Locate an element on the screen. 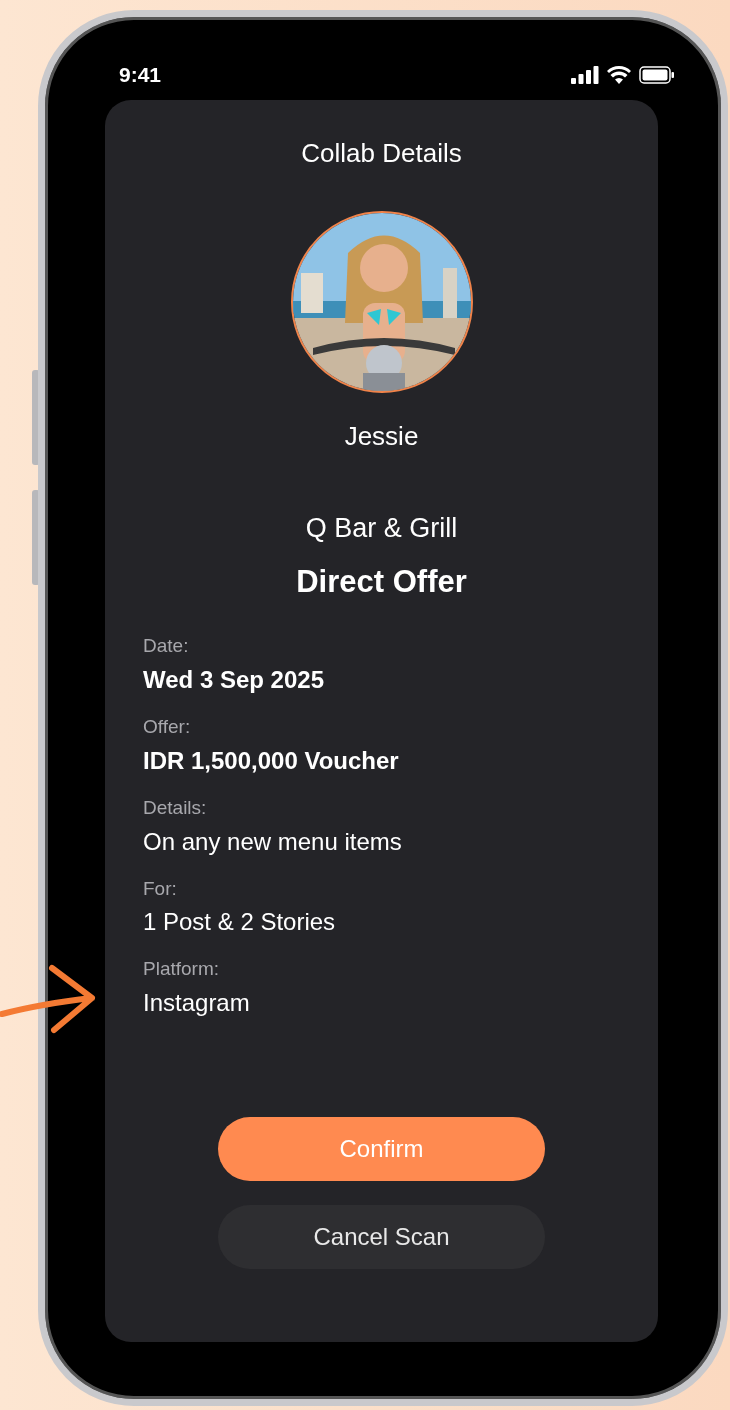 This screenshot has width=730, height=1410. offer-type: Direct Offer is located at coordinates (381, 581).